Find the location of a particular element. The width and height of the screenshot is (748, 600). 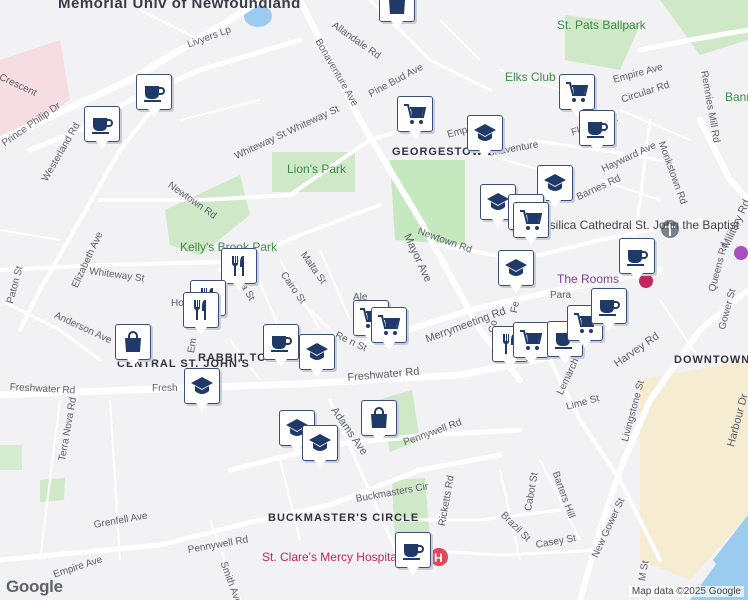

map-attribution: Map data ©2025 Google is located at coordinates (686, 591).